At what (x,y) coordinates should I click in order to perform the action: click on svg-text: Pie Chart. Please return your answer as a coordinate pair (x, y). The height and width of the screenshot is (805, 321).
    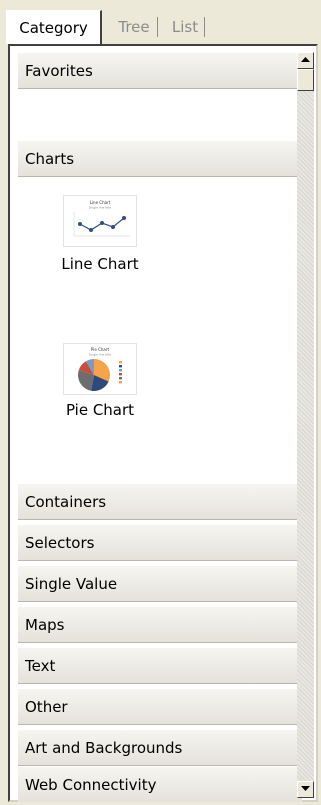
    Looking at the image, I should click on (100, 349).